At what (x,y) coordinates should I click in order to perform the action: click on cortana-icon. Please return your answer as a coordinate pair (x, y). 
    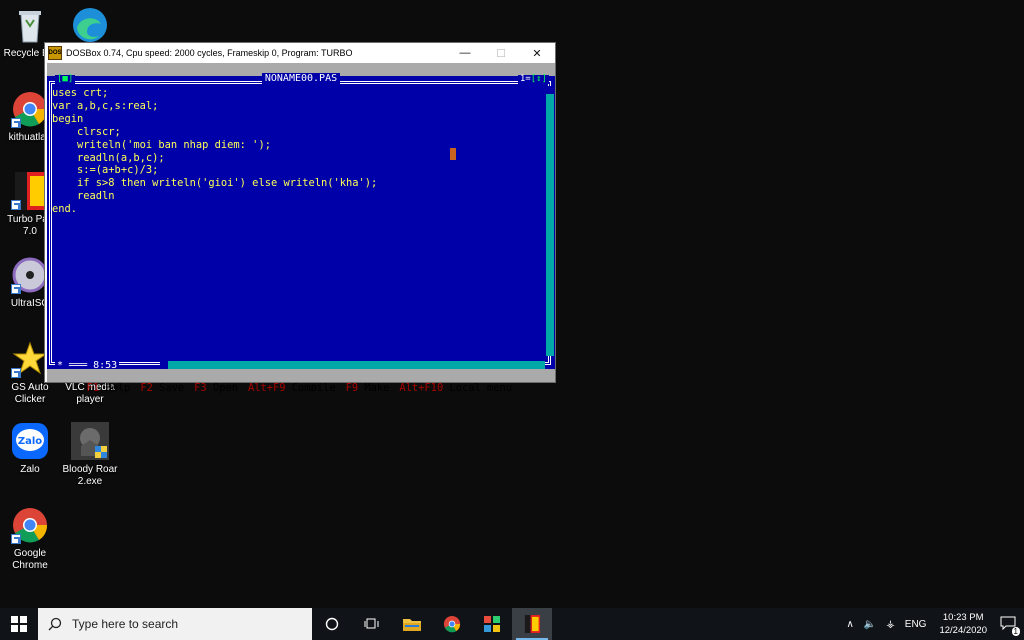
    Looking at the image, I should click on (332, 624).